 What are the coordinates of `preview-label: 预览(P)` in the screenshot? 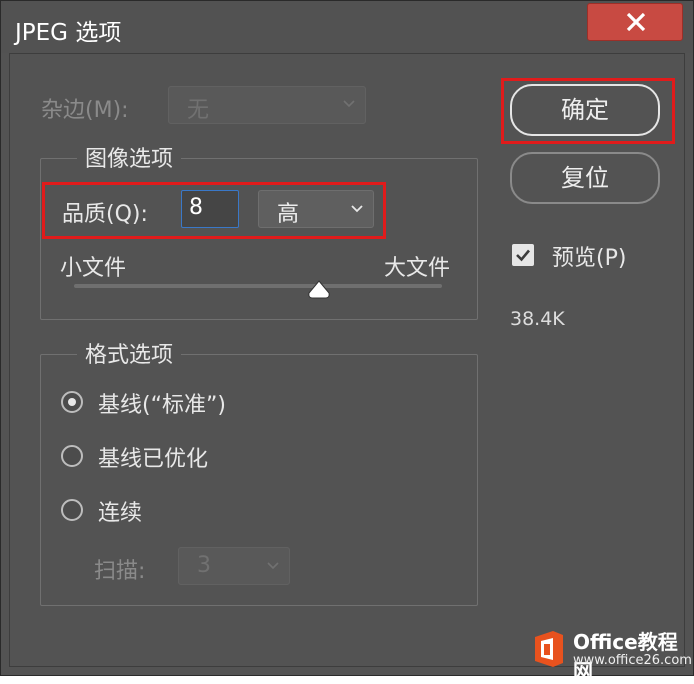 It's located at (589, 258).